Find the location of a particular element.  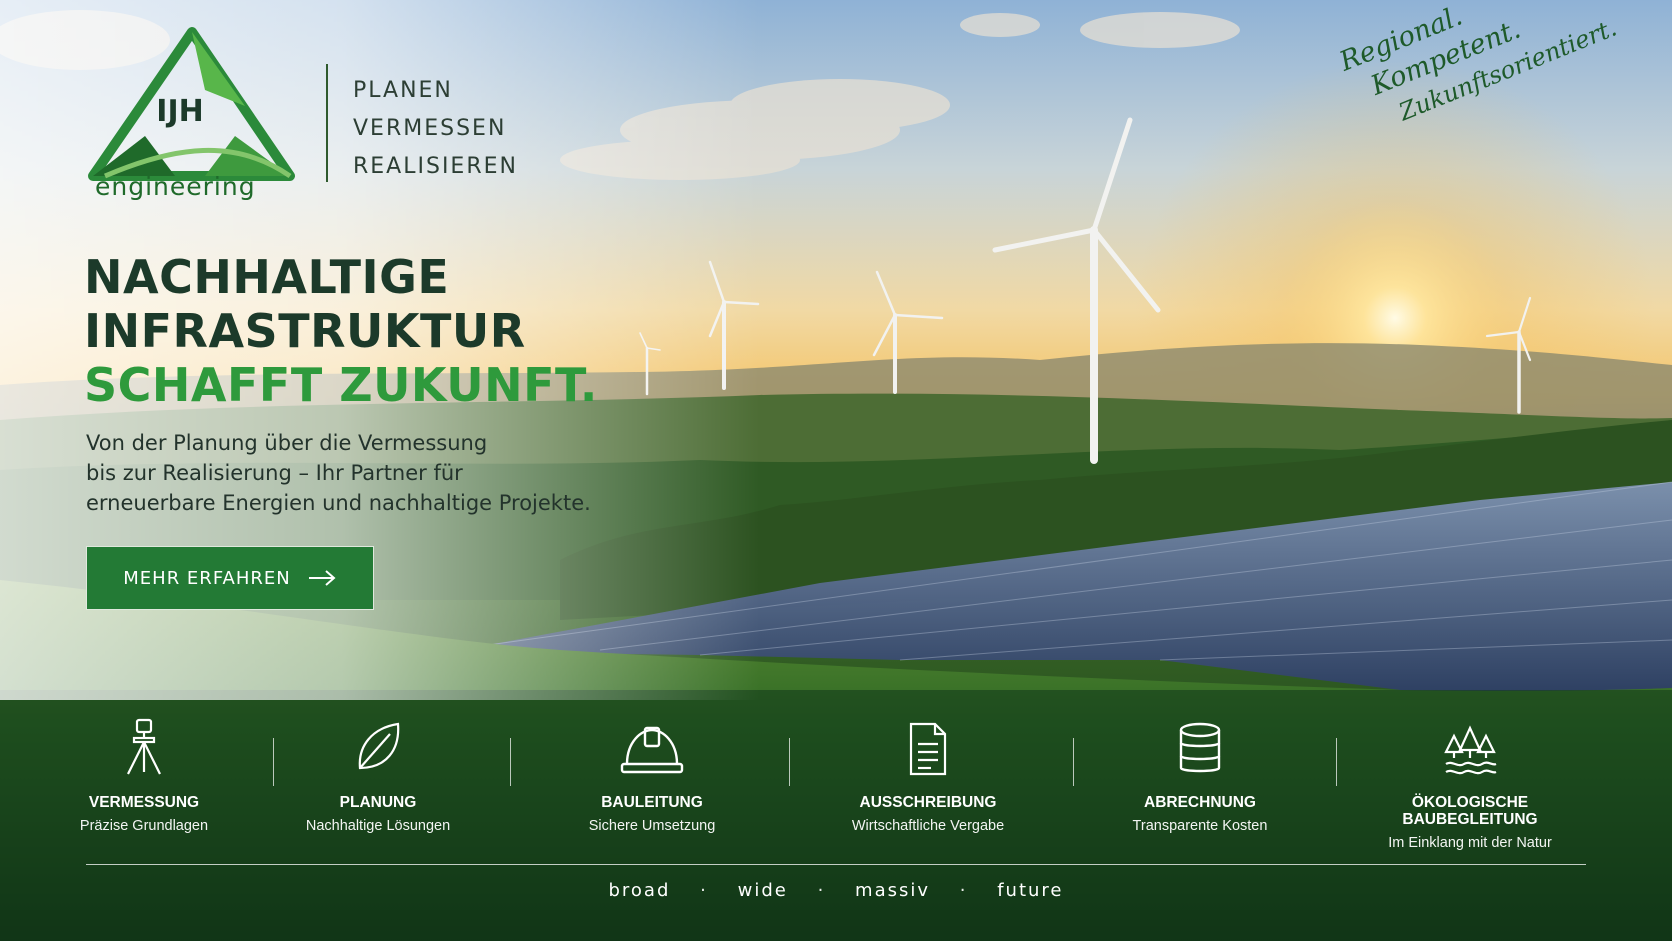

tagline-planen: PLANEN is located at coordinates (403, 90).